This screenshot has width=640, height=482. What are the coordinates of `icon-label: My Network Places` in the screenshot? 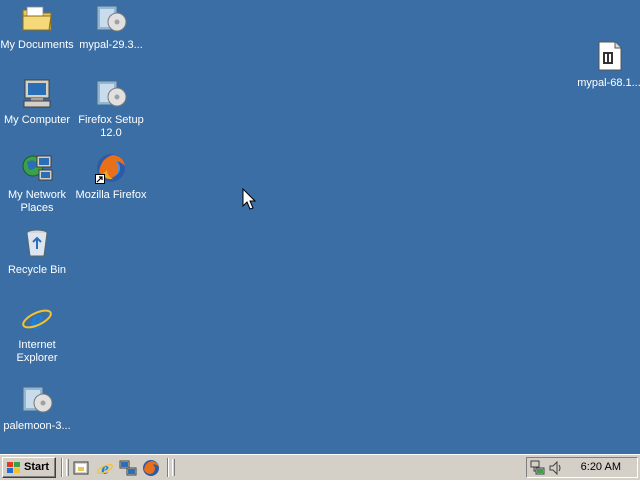 It's located at (37, 201).